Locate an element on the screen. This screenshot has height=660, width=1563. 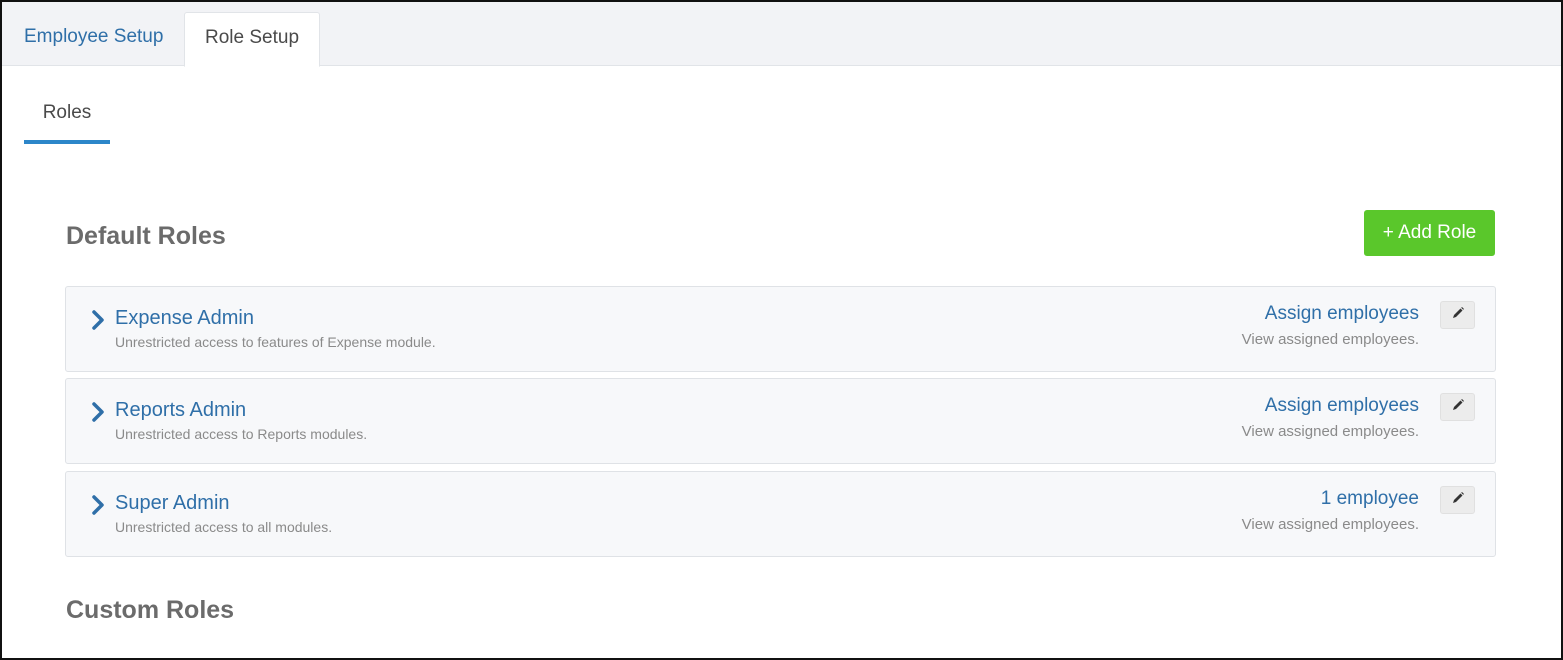
subtab-roles: Roles is located at coordinates (67, 117).